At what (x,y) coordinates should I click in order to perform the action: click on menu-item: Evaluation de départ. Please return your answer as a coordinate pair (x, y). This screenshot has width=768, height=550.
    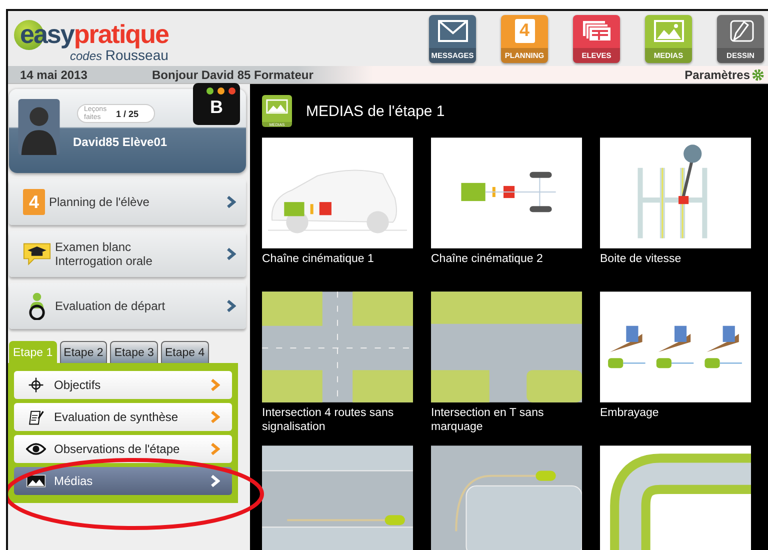
    Looking at the image, I should click on (127, 306).